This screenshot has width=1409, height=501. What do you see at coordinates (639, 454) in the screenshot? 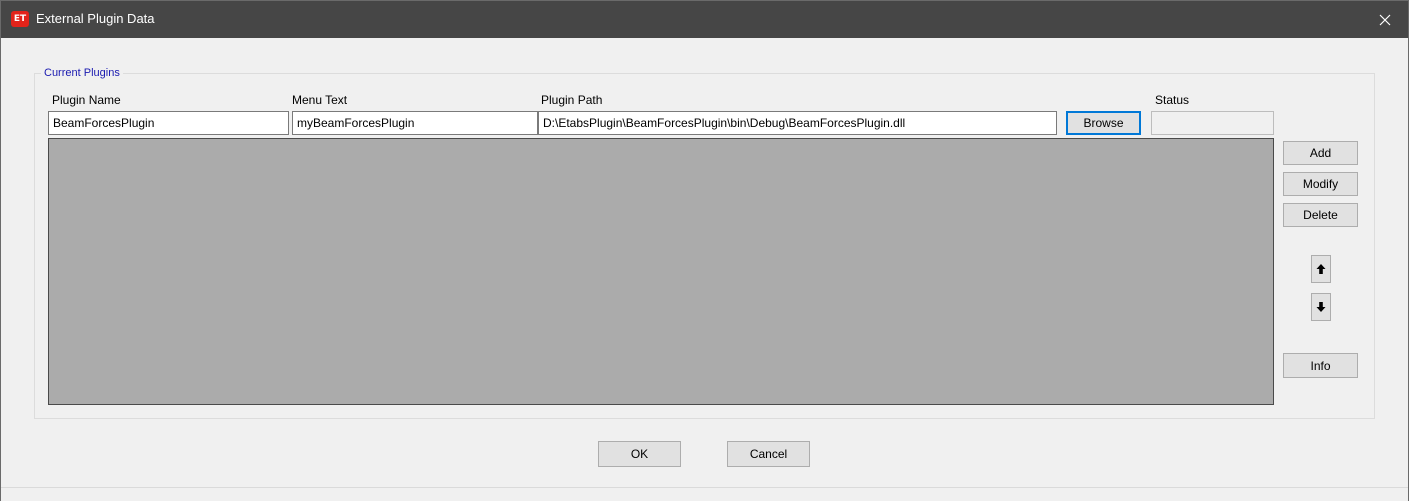
I see `ok-button: OK` at bounding box center [639, 454].